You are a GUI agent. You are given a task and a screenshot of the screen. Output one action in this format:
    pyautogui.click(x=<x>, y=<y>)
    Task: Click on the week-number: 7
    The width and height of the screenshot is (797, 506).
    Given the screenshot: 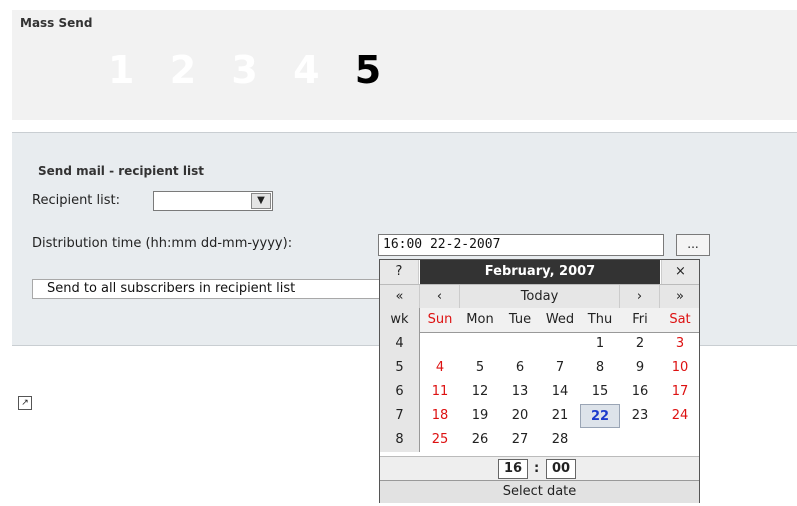 What is the action you would take?
    pyautogui.click(x=400, y=416)
    